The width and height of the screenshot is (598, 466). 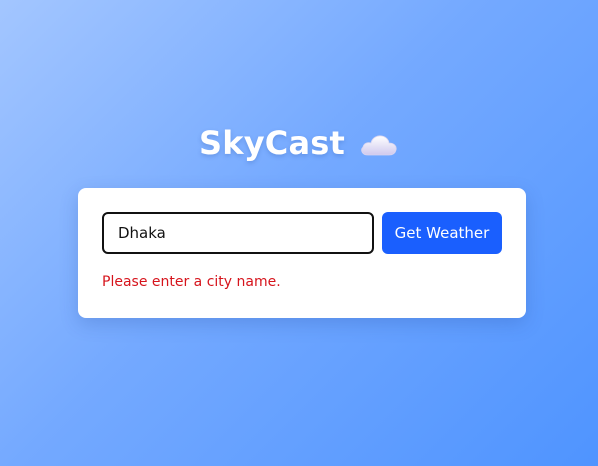 I want to click on header: SkyCast, so click(x=299, y=143).